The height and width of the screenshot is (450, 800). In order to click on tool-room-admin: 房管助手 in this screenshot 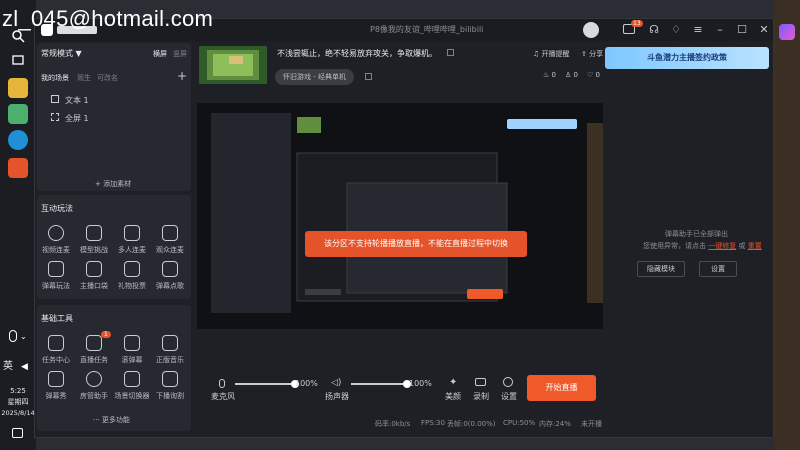, I will do `click(94, 386)`.